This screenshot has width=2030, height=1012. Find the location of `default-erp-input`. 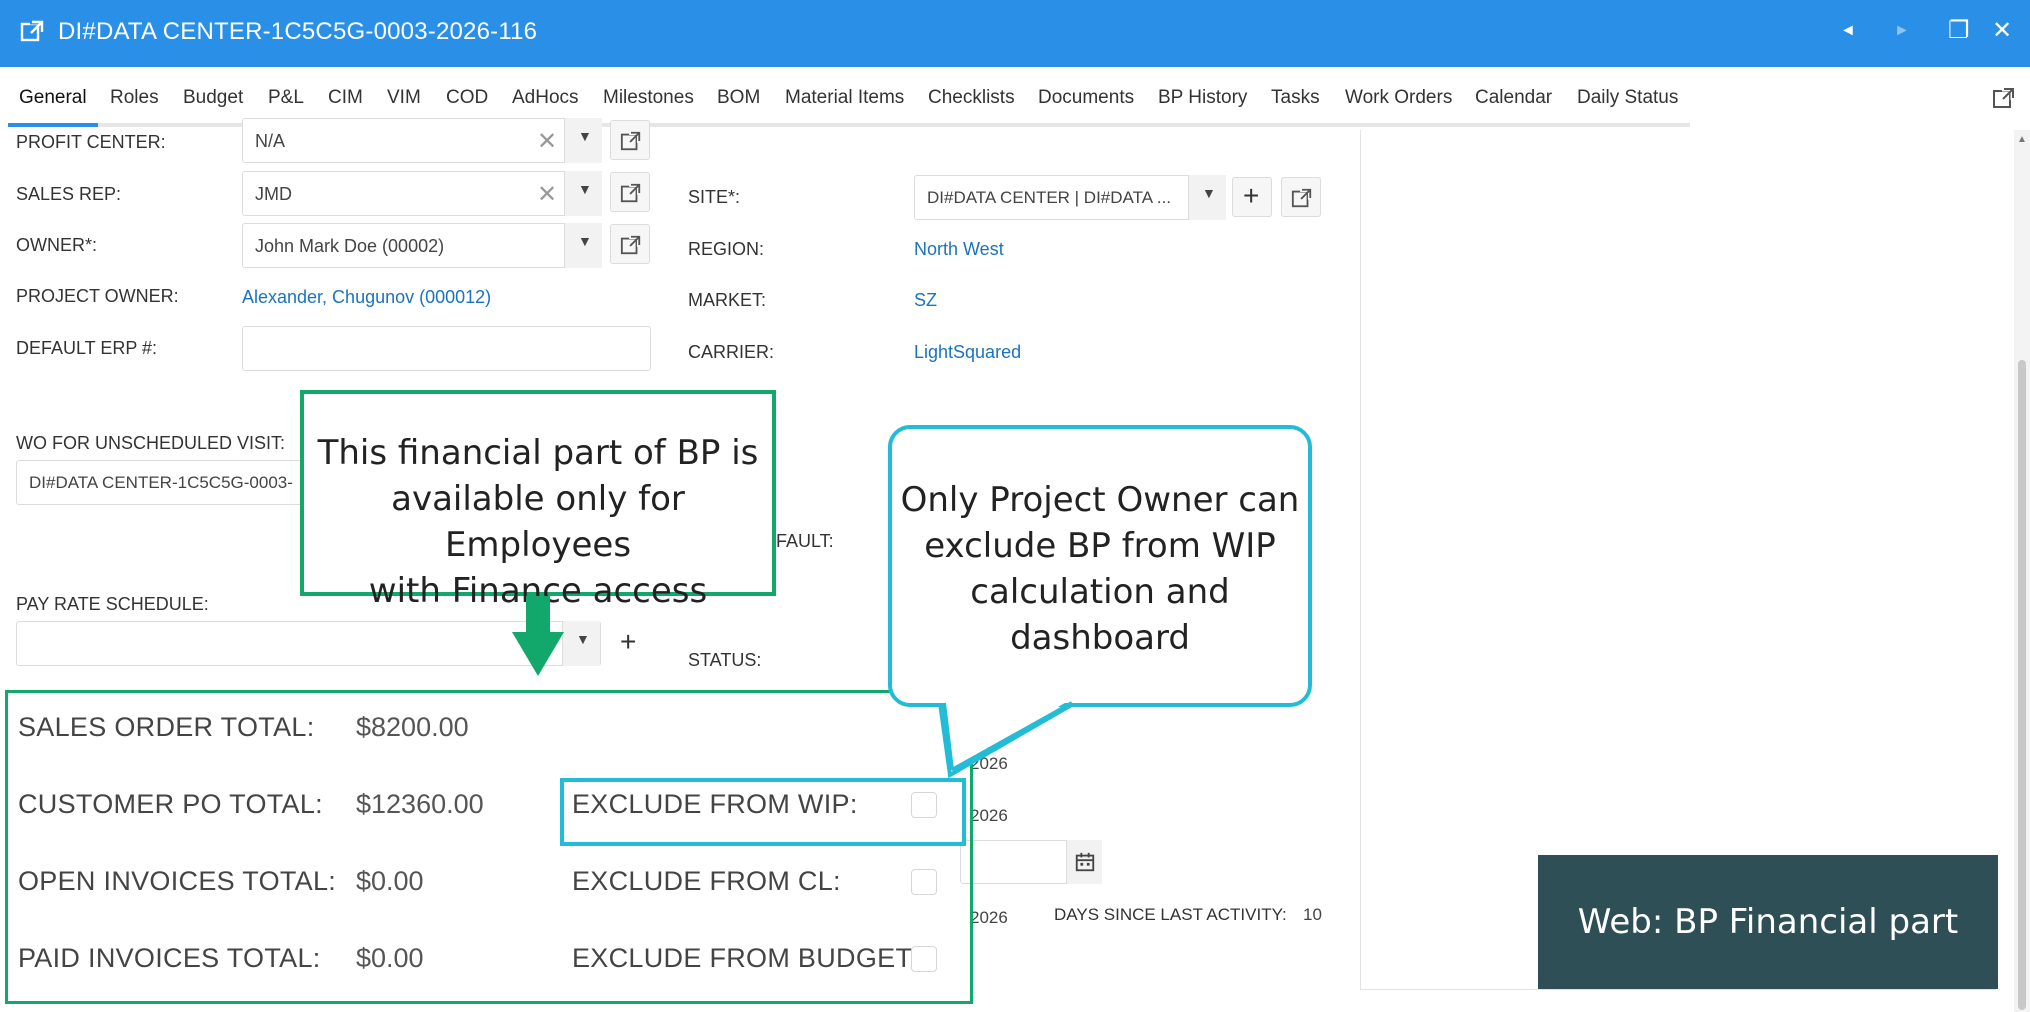

default-erp-input is located at coordinates (446, 348).